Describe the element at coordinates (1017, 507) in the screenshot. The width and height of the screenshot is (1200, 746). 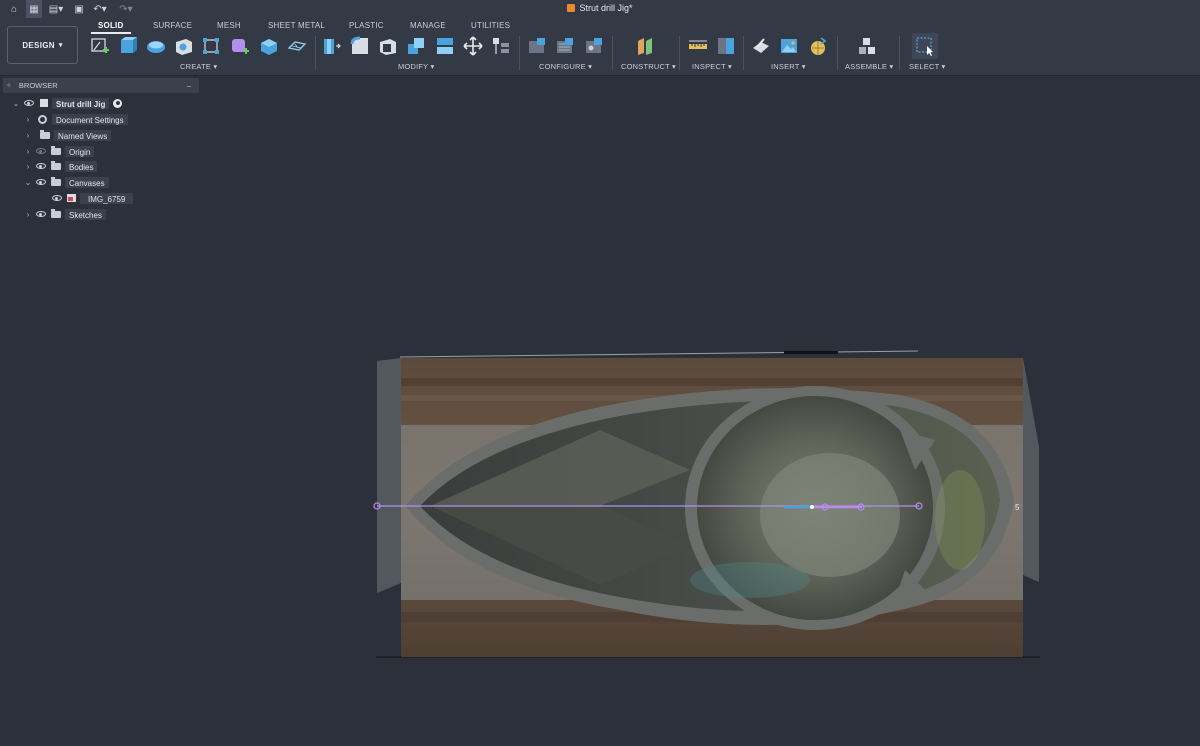
I see `dimension-marker: 5` at that location.